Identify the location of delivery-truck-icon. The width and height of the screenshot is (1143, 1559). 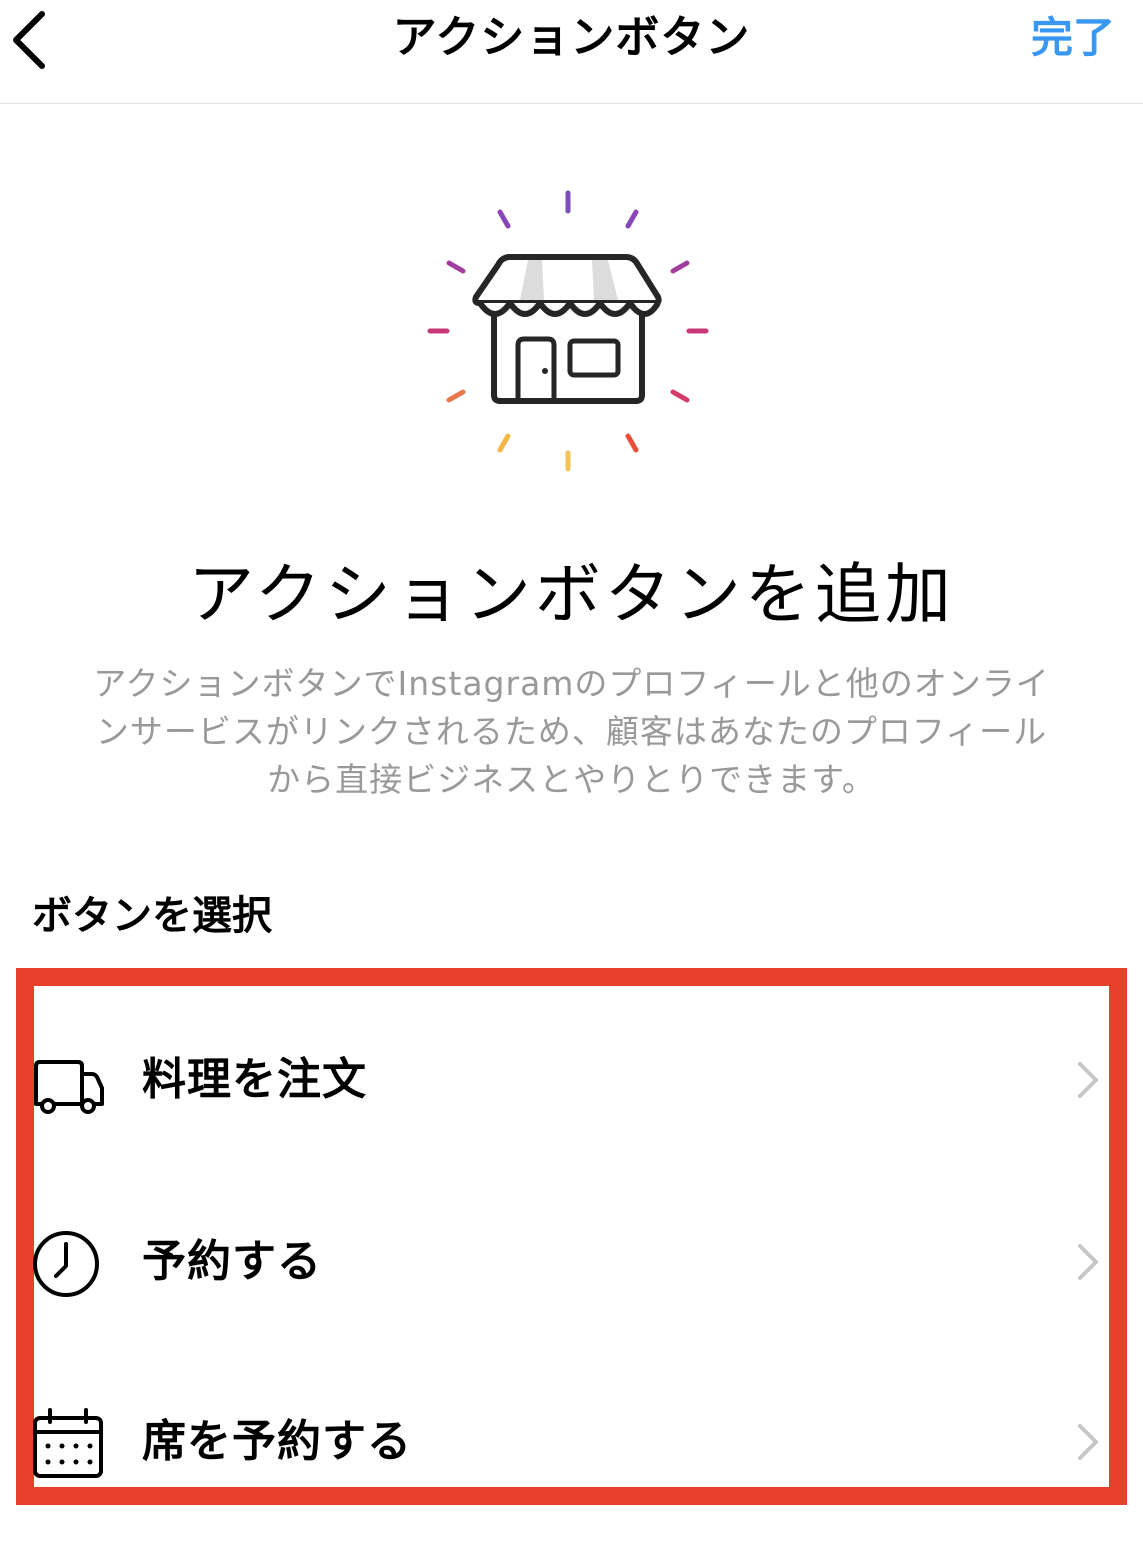
(68, 1080).